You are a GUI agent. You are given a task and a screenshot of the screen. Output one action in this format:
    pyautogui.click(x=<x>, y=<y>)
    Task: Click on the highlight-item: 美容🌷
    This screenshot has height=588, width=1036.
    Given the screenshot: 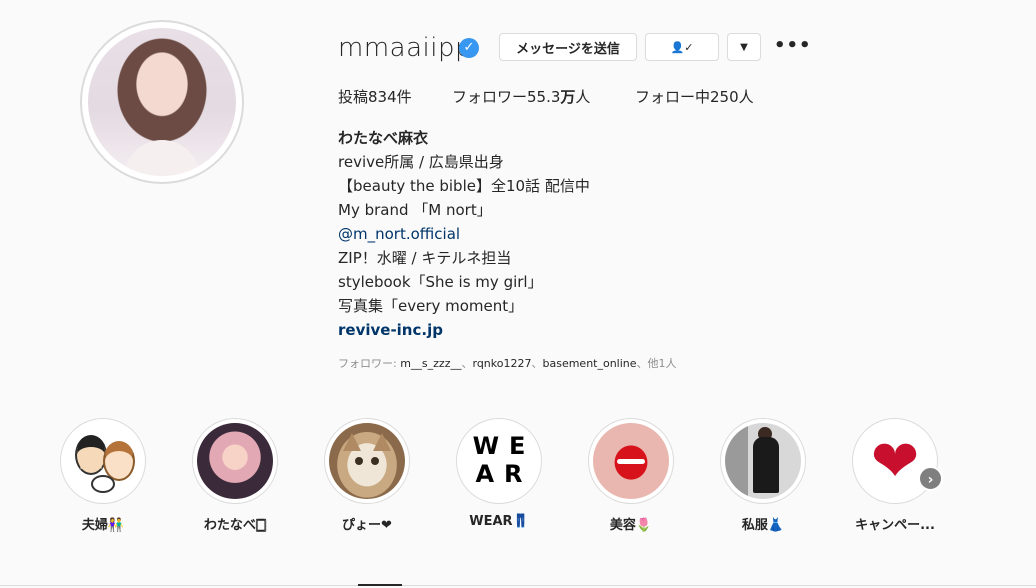 What is the action you would take?
    pyautogui.click(x=631, y=475)
    